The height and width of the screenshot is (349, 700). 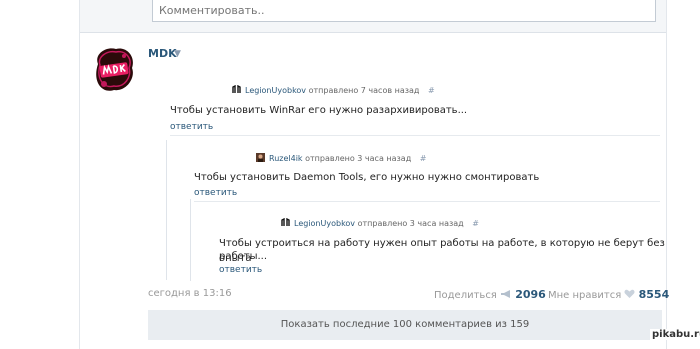 What do you see at coordinates (585, 295) in the screenshot?
I see `like-label: Мне нравится` at bounding box center [585, 295].